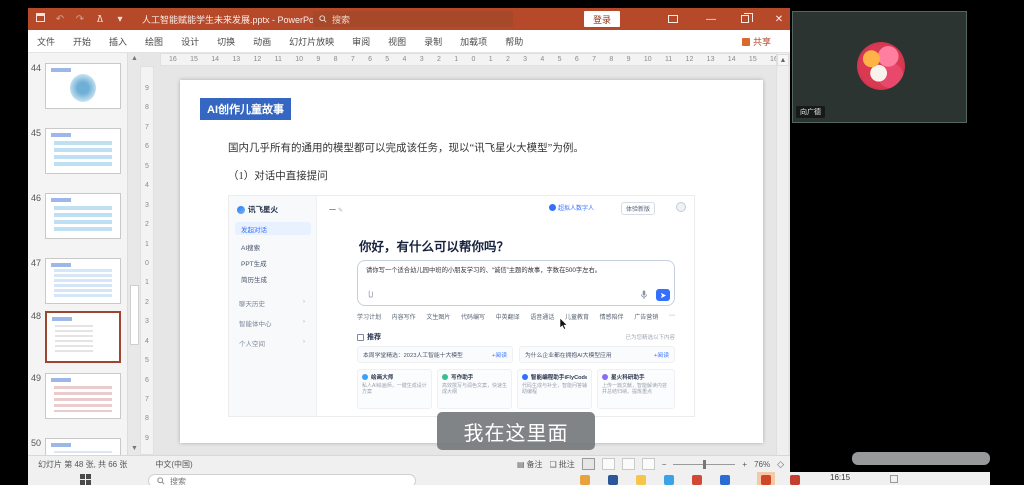  What do you see at coordinates (262, 41) in the screenshot?
I see `ribbon-tab: 动画` at bounding box center [262, 41].